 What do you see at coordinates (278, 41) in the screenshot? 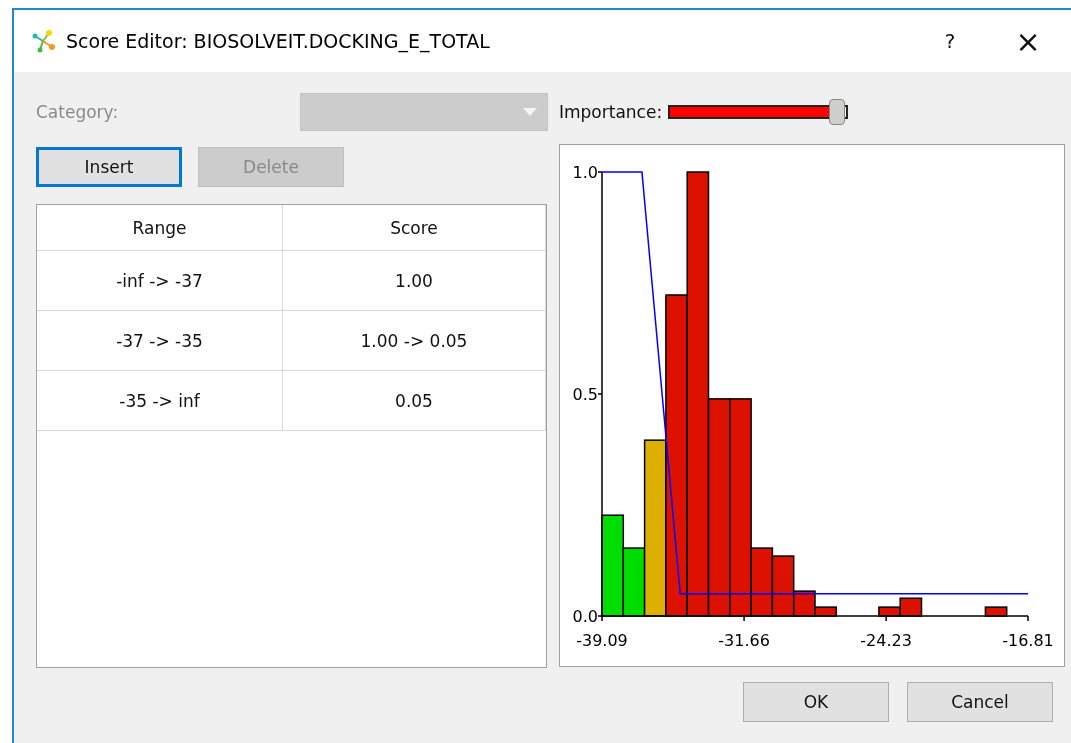
I see `window-title: Score Editor: BIOSOLVEIT.DOCKING_E_TOTAL` at bounding box center [278, 41].